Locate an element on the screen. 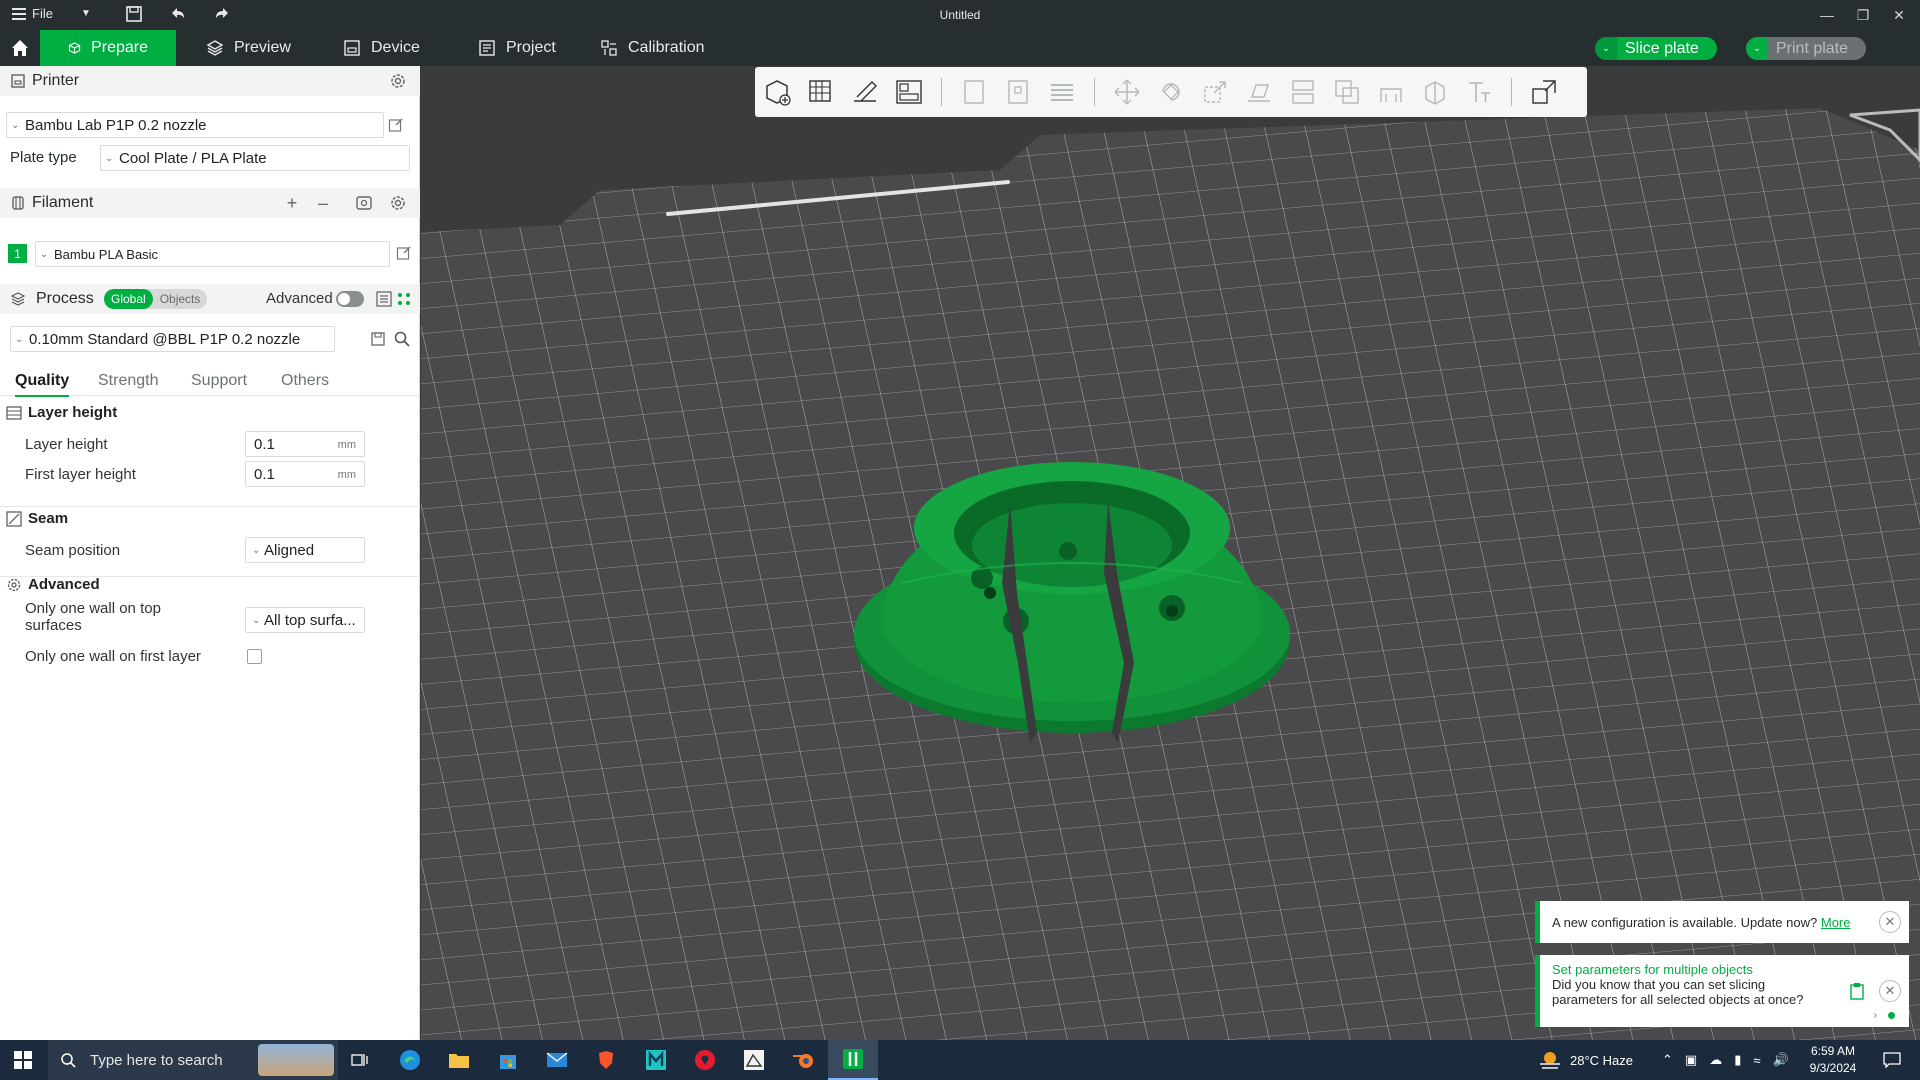 The image size is (1920, 1080). paint-app-icon is located at coordinates (754, 1060).